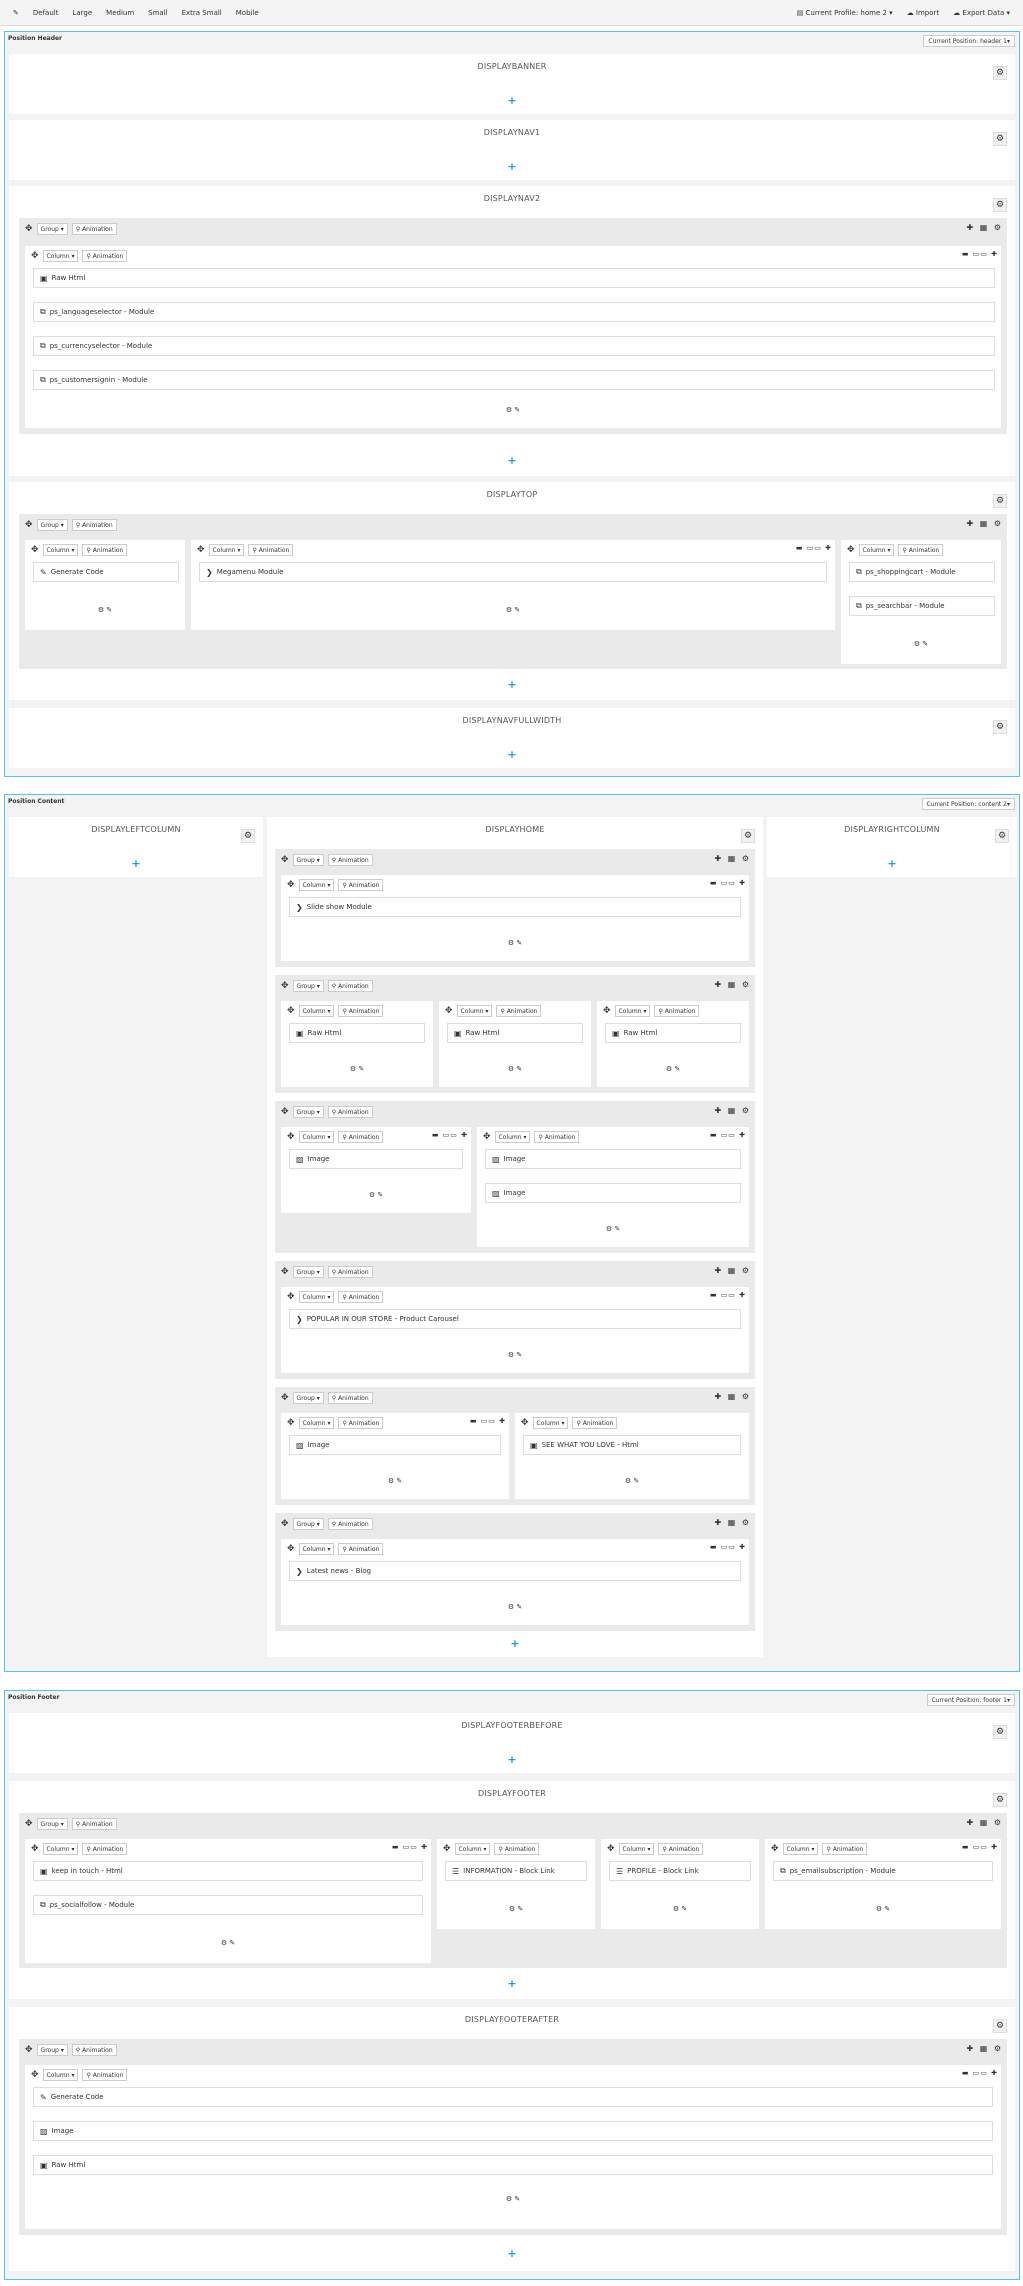 The width and height of the screenshot is (1023, 2286). I want to click on device-mobile: Mobile, so click(247, 13).